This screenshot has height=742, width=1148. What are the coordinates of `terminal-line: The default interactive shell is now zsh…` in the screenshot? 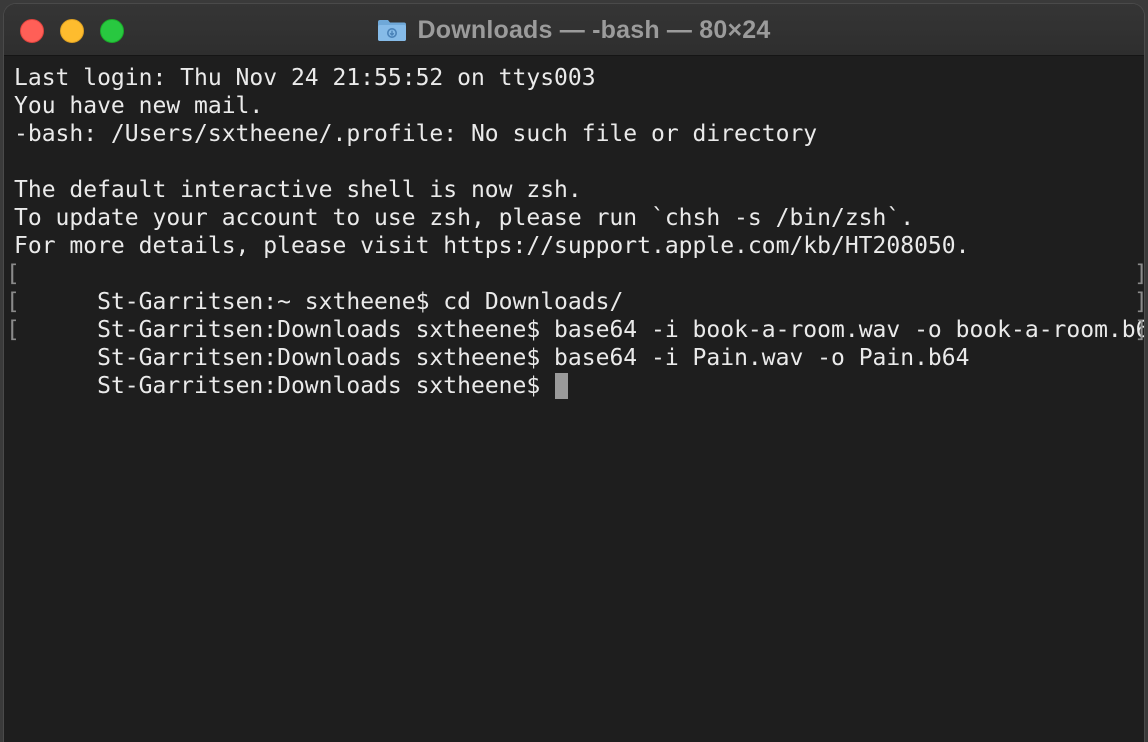 It's located at (298, 190).